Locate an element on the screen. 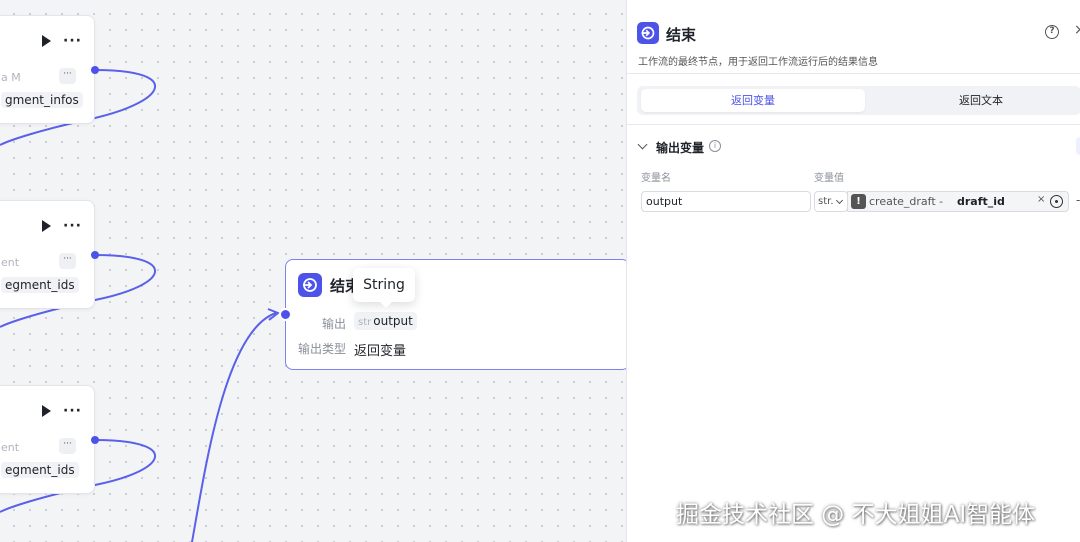  type-tooltip: String is located at coordinates (384, 288).